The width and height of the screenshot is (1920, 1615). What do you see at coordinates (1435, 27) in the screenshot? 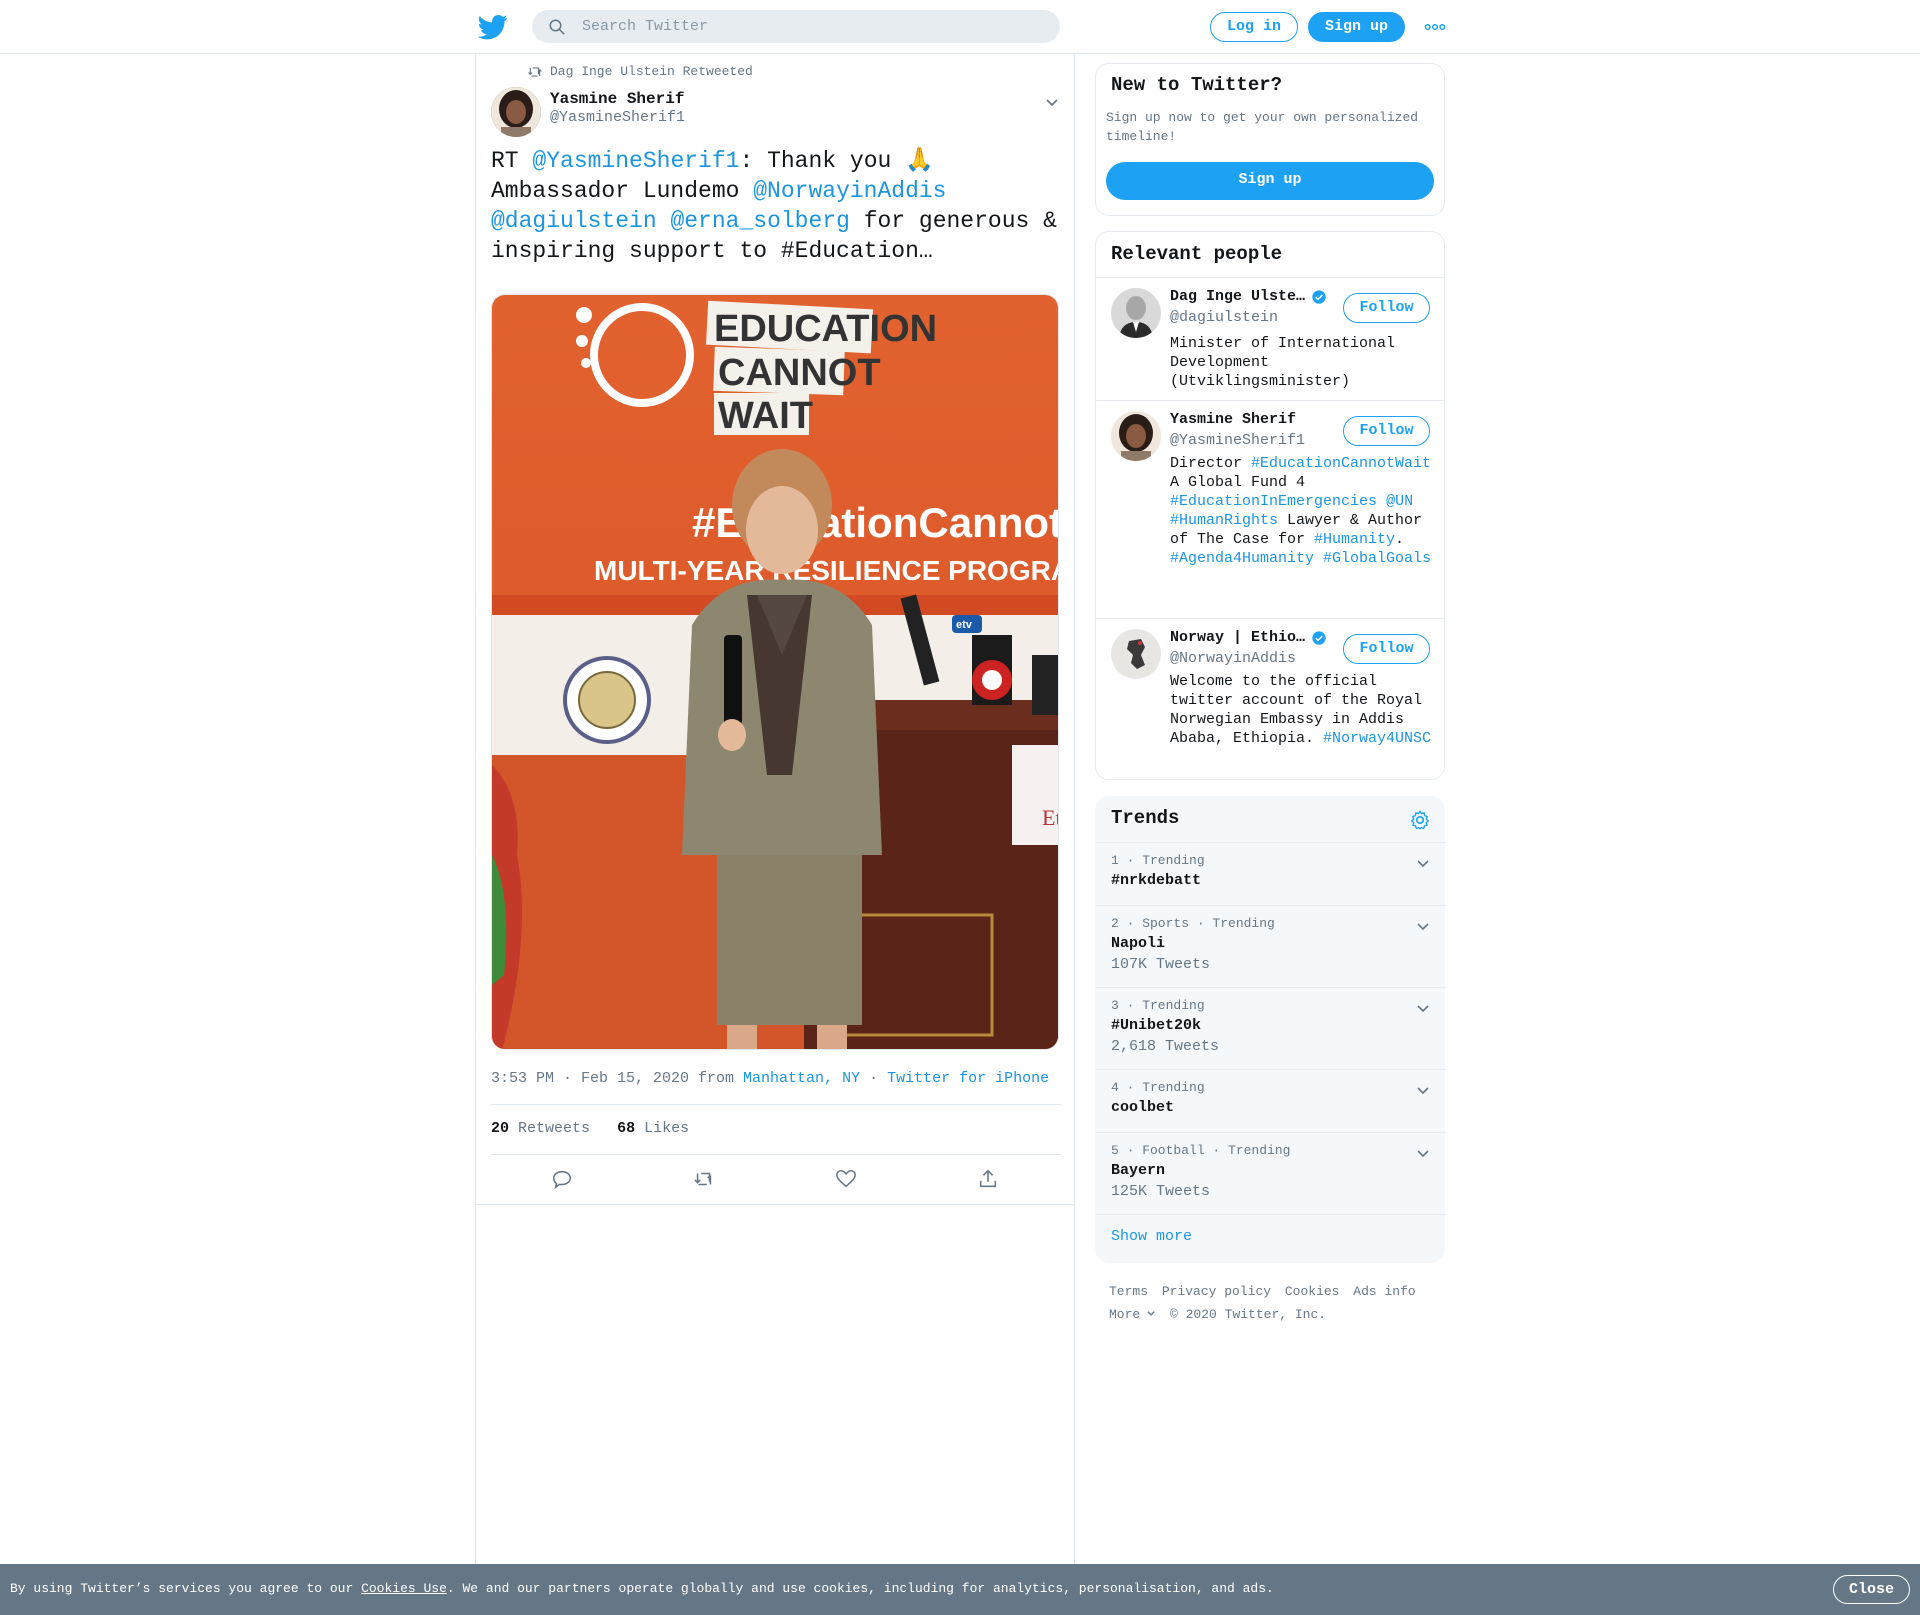
I see `more-dots-icon` at bounding box center [1435, 27].